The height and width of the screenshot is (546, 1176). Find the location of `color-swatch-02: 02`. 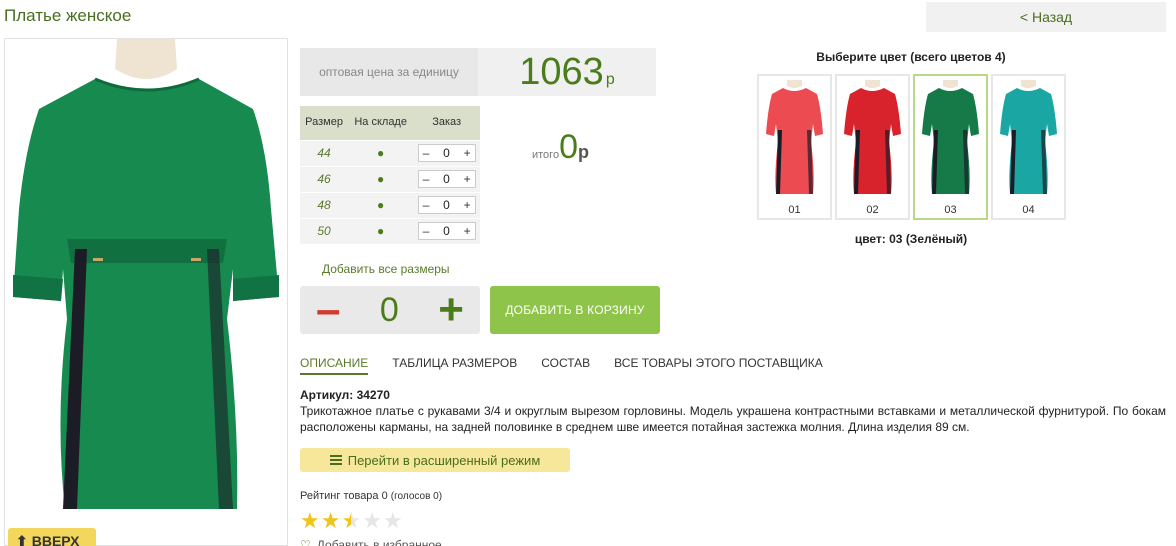

color-swatch-02: 02 is located at coordinates (872, 147).